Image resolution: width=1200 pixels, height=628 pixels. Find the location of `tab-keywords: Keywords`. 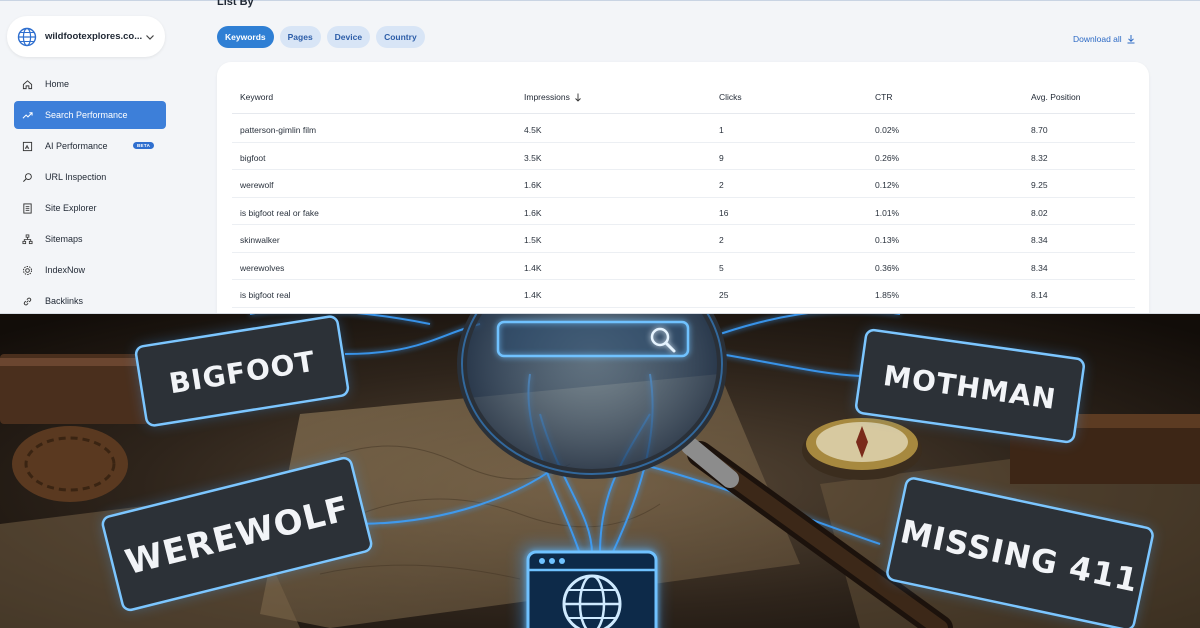

tab-keywords: Keywords is located at coordinates (245, 37).